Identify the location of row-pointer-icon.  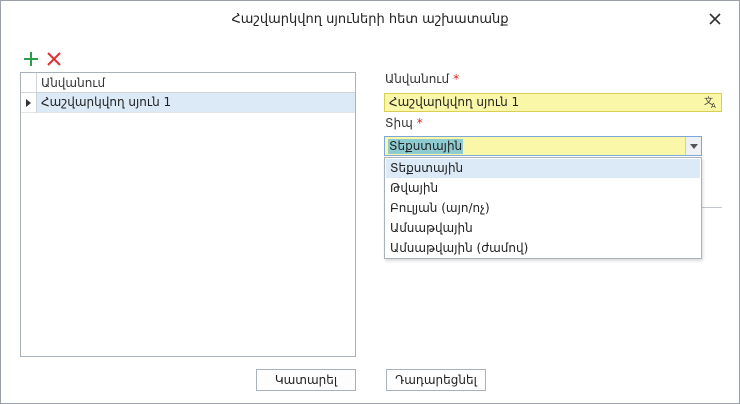
(28, 103).